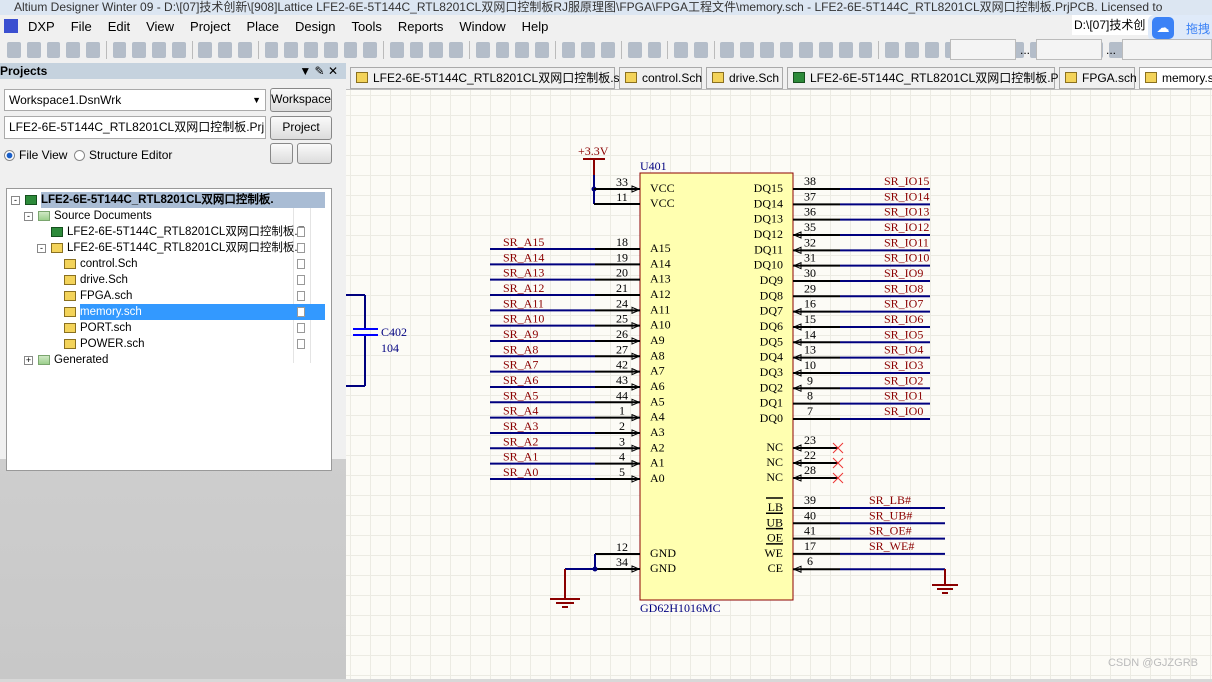 Image resolution: width=1212 pixels, height=682 pixels. What do you see at coordinates (421, 26) in the screenshot?
I see `menu-reports: Reports` at bounding box center [421, 26].